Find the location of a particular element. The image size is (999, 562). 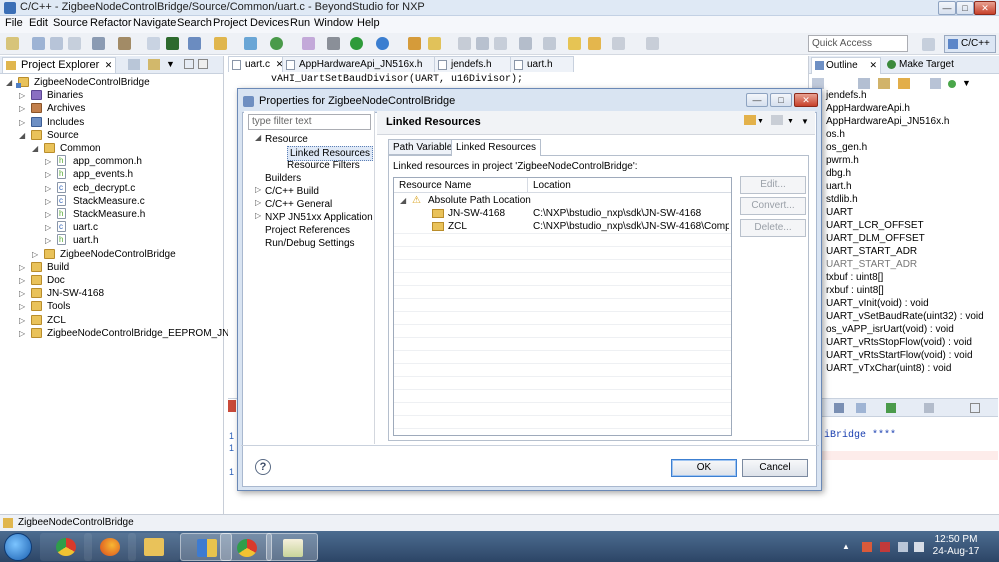

menu-window: Window is located at coordinates (333, 23).